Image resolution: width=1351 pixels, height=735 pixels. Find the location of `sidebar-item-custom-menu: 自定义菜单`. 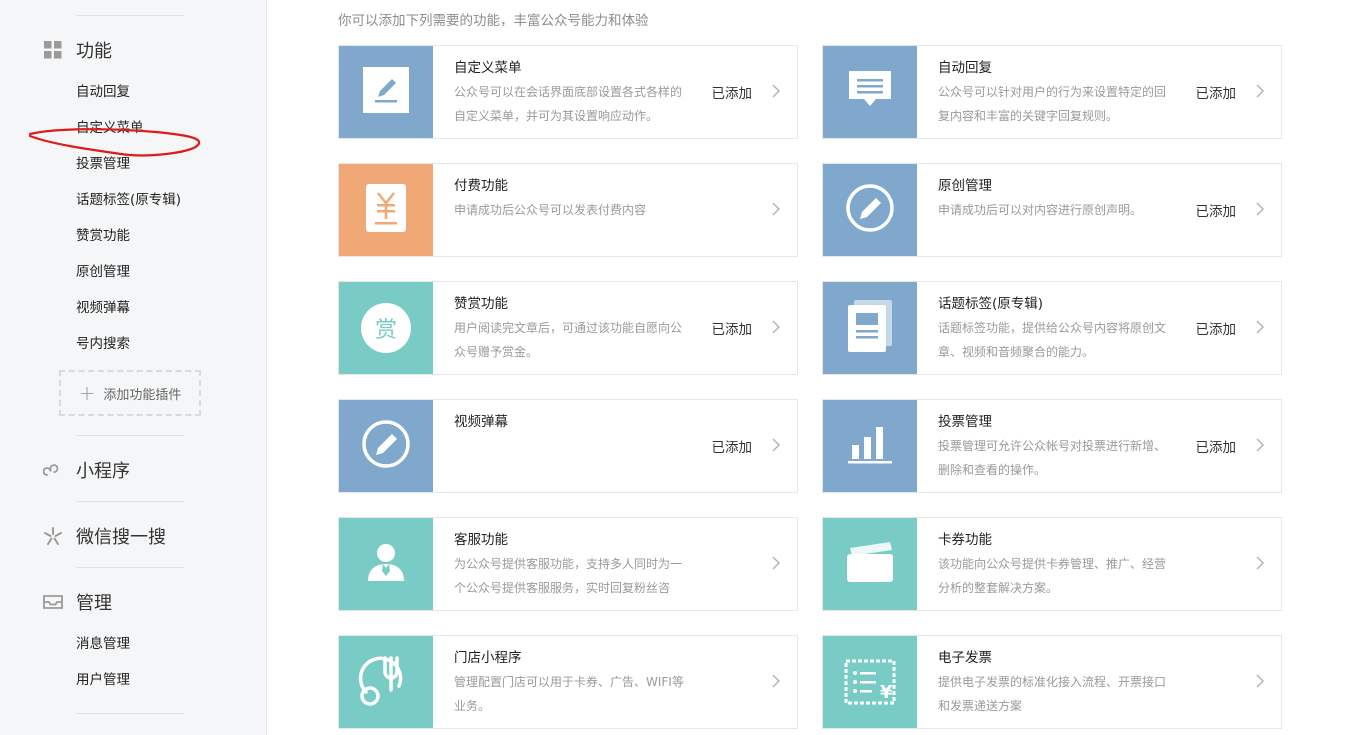

sidebar-item-custom-menu: 自定义菜单 is located at coordinates (110, 128).